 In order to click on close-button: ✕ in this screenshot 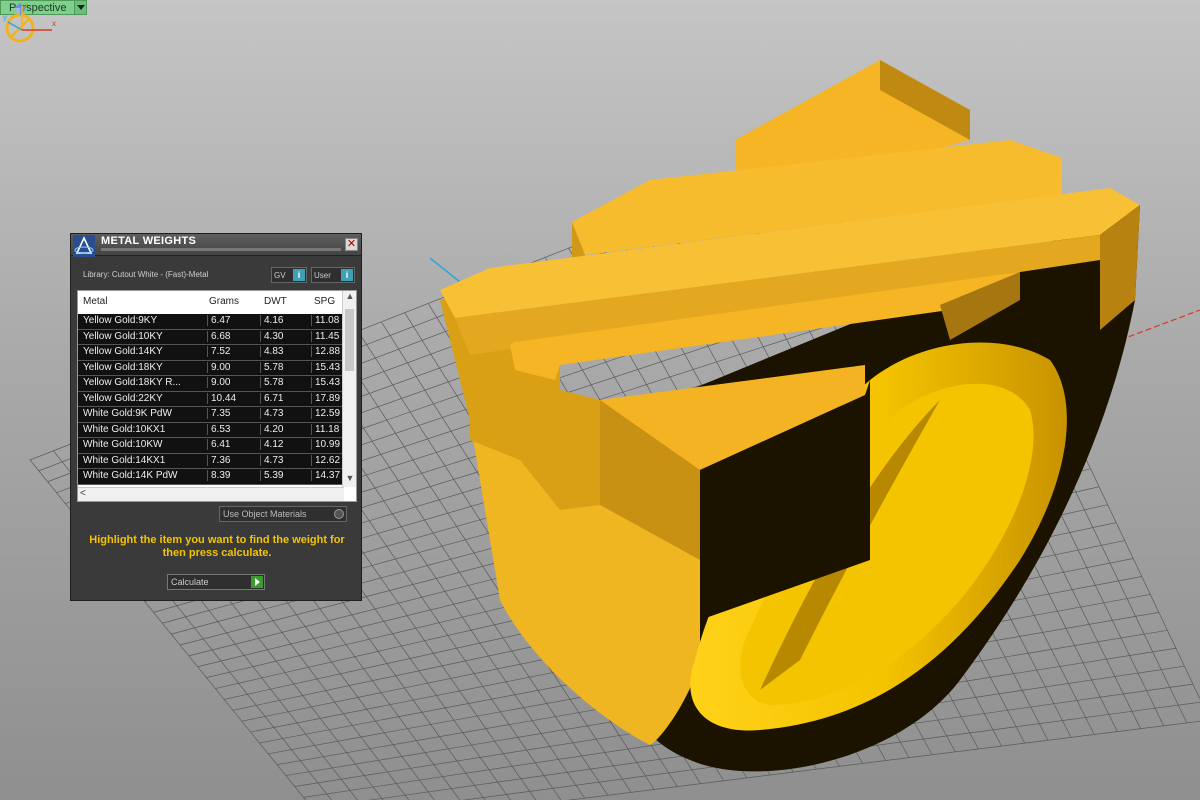, I will do `click(351, 244)`.